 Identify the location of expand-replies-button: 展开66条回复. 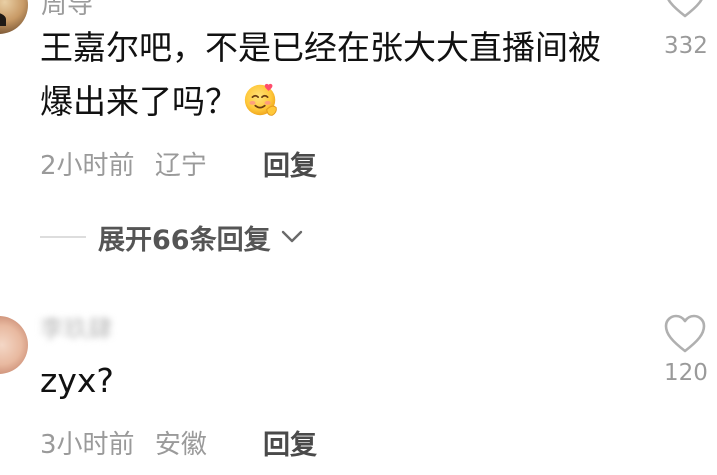
(172, 237).